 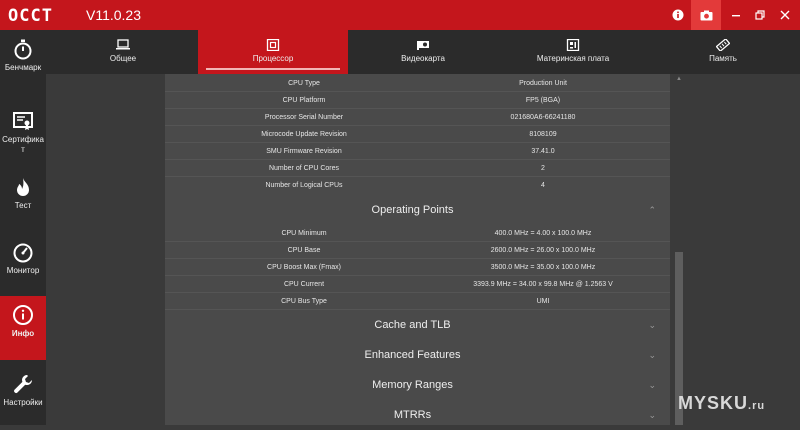 What do you see at coordinates (417, 151) in the screenshot?
I see `table-row: SMU Firmware Revision 37.41.0` at bounding box center [417, 151].